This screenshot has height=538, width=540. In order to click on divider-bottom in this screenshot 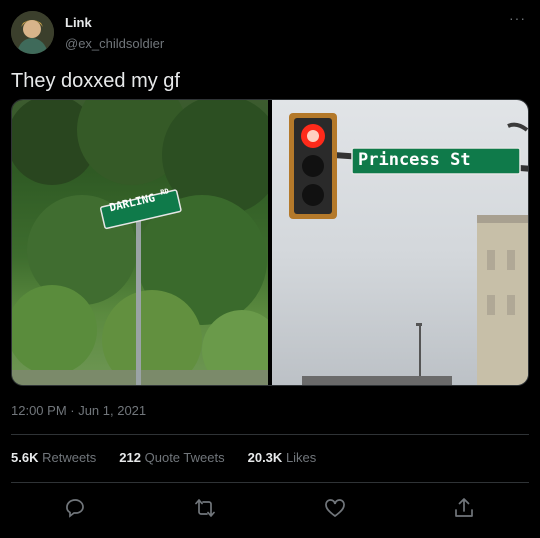, I will do `click(270, 482)`.